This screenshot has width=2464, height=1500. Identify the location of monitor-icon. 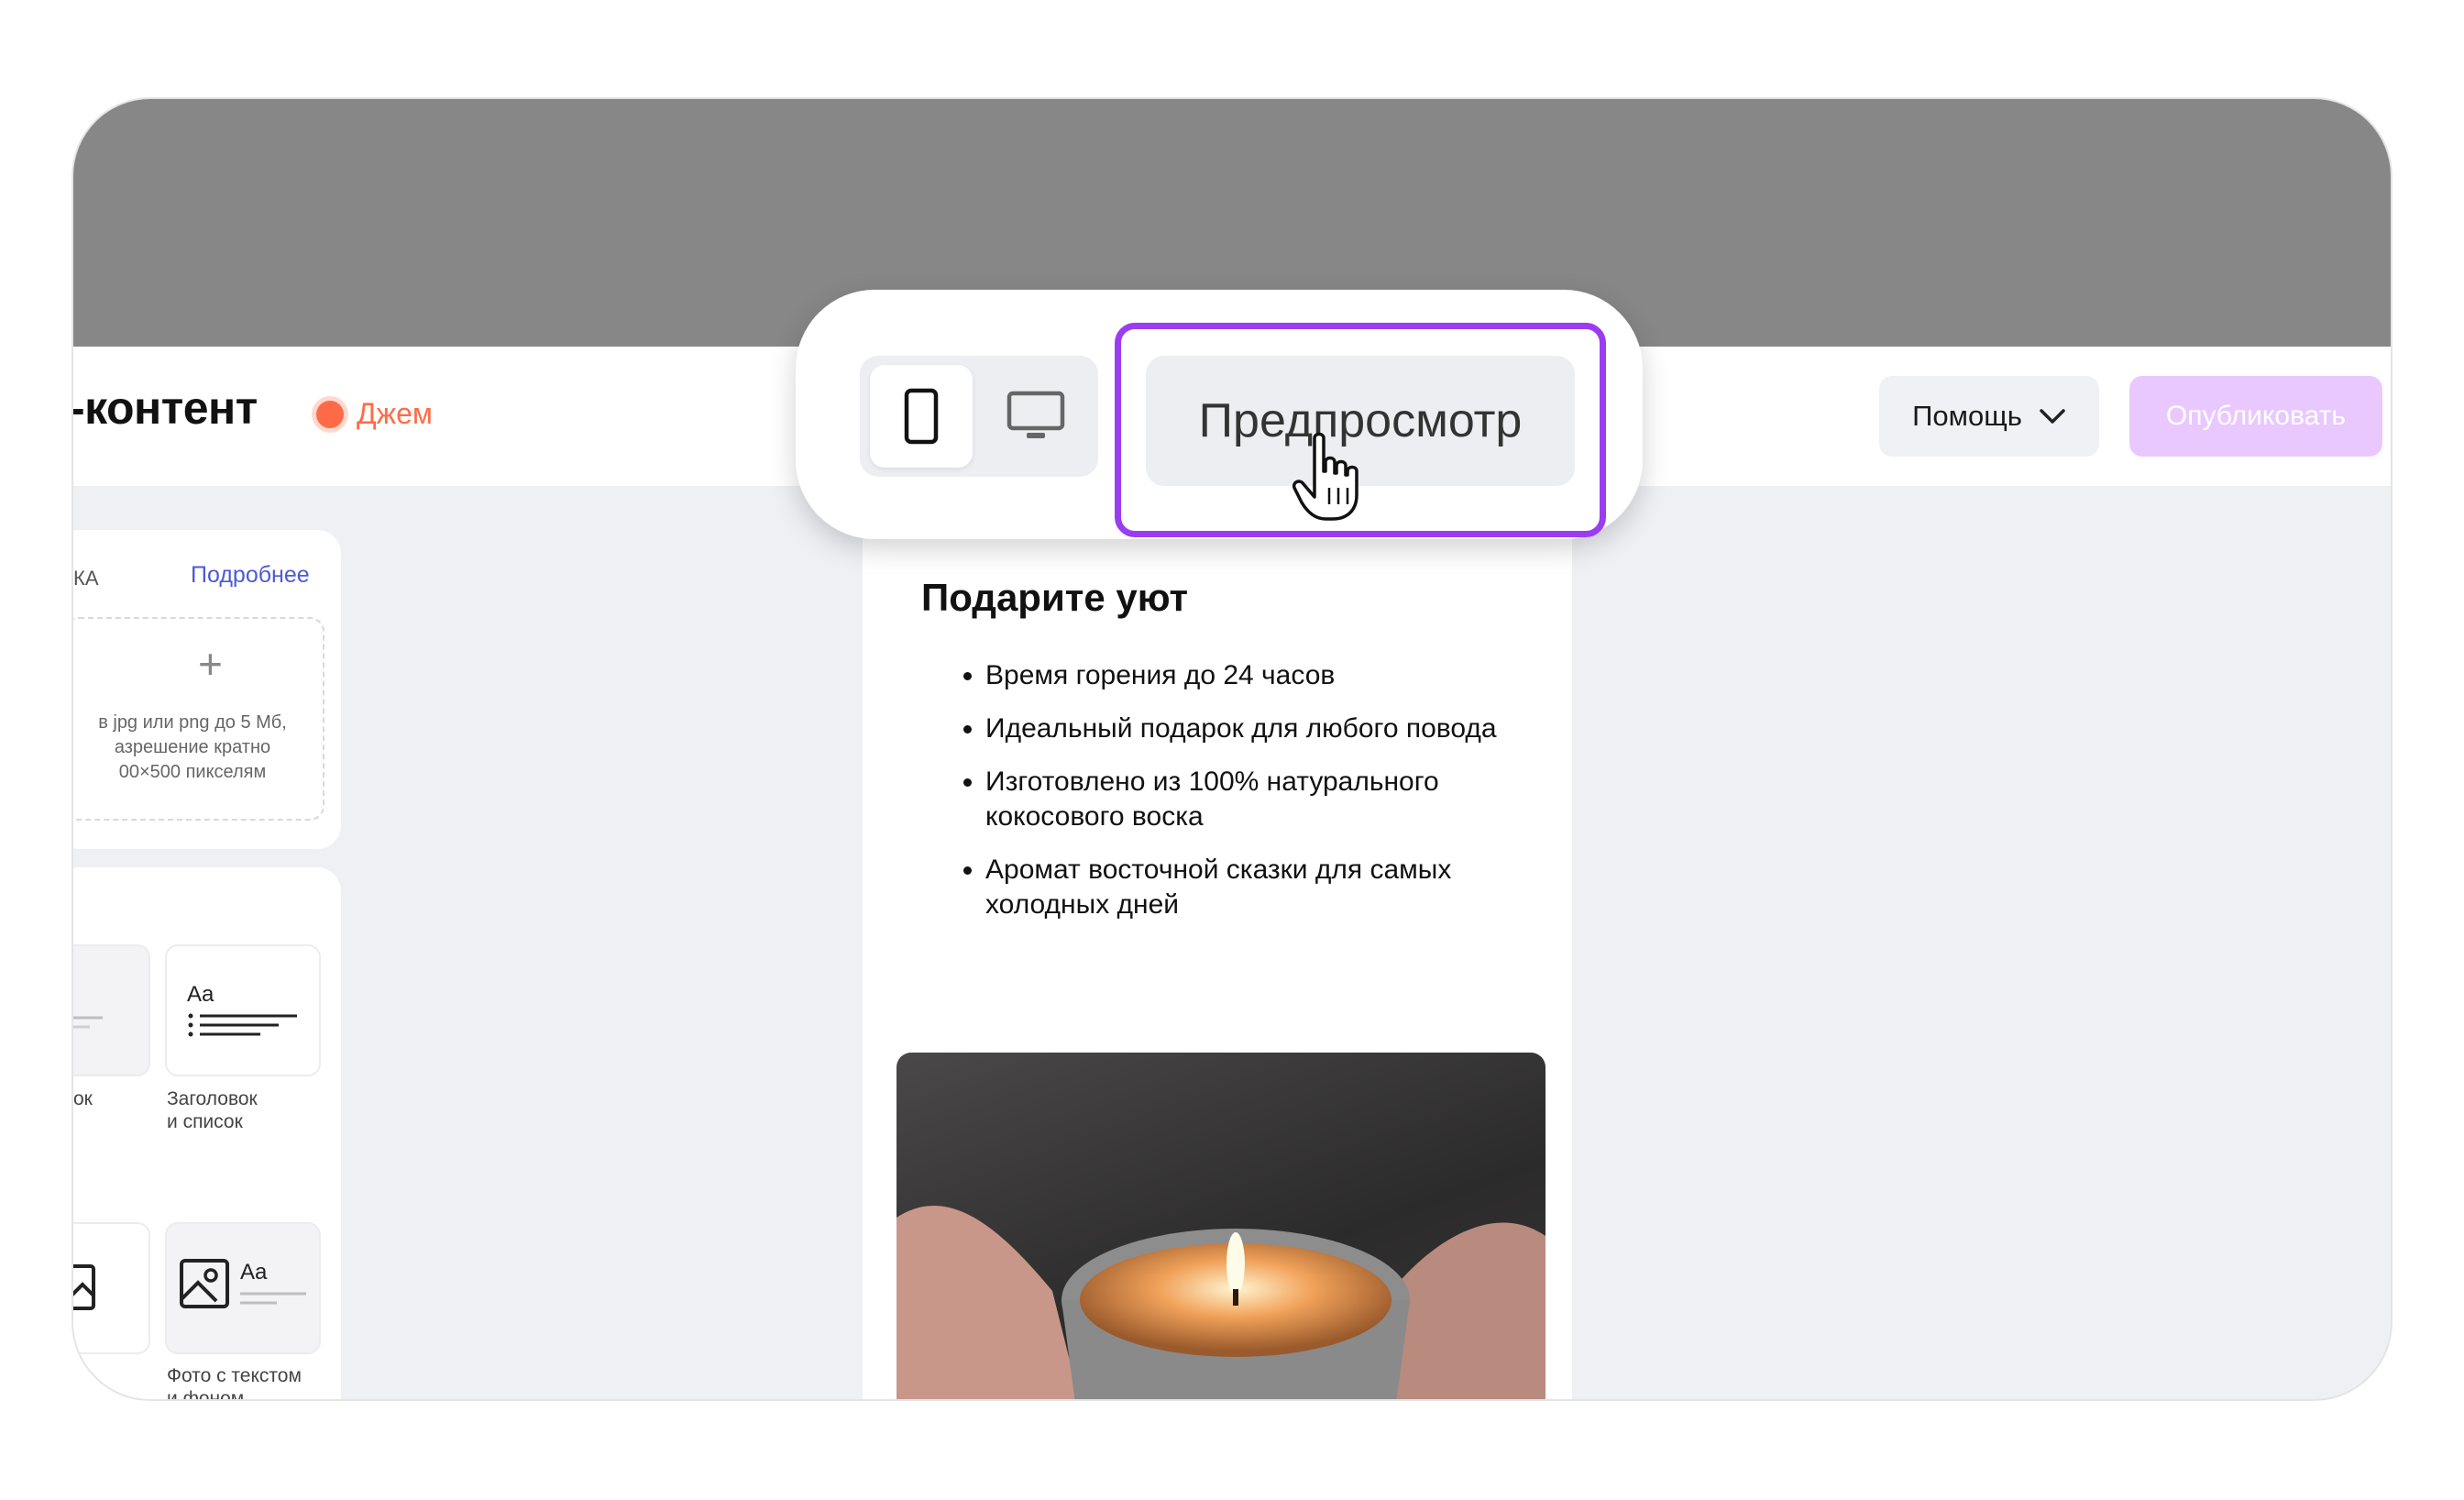
(1035, 414).